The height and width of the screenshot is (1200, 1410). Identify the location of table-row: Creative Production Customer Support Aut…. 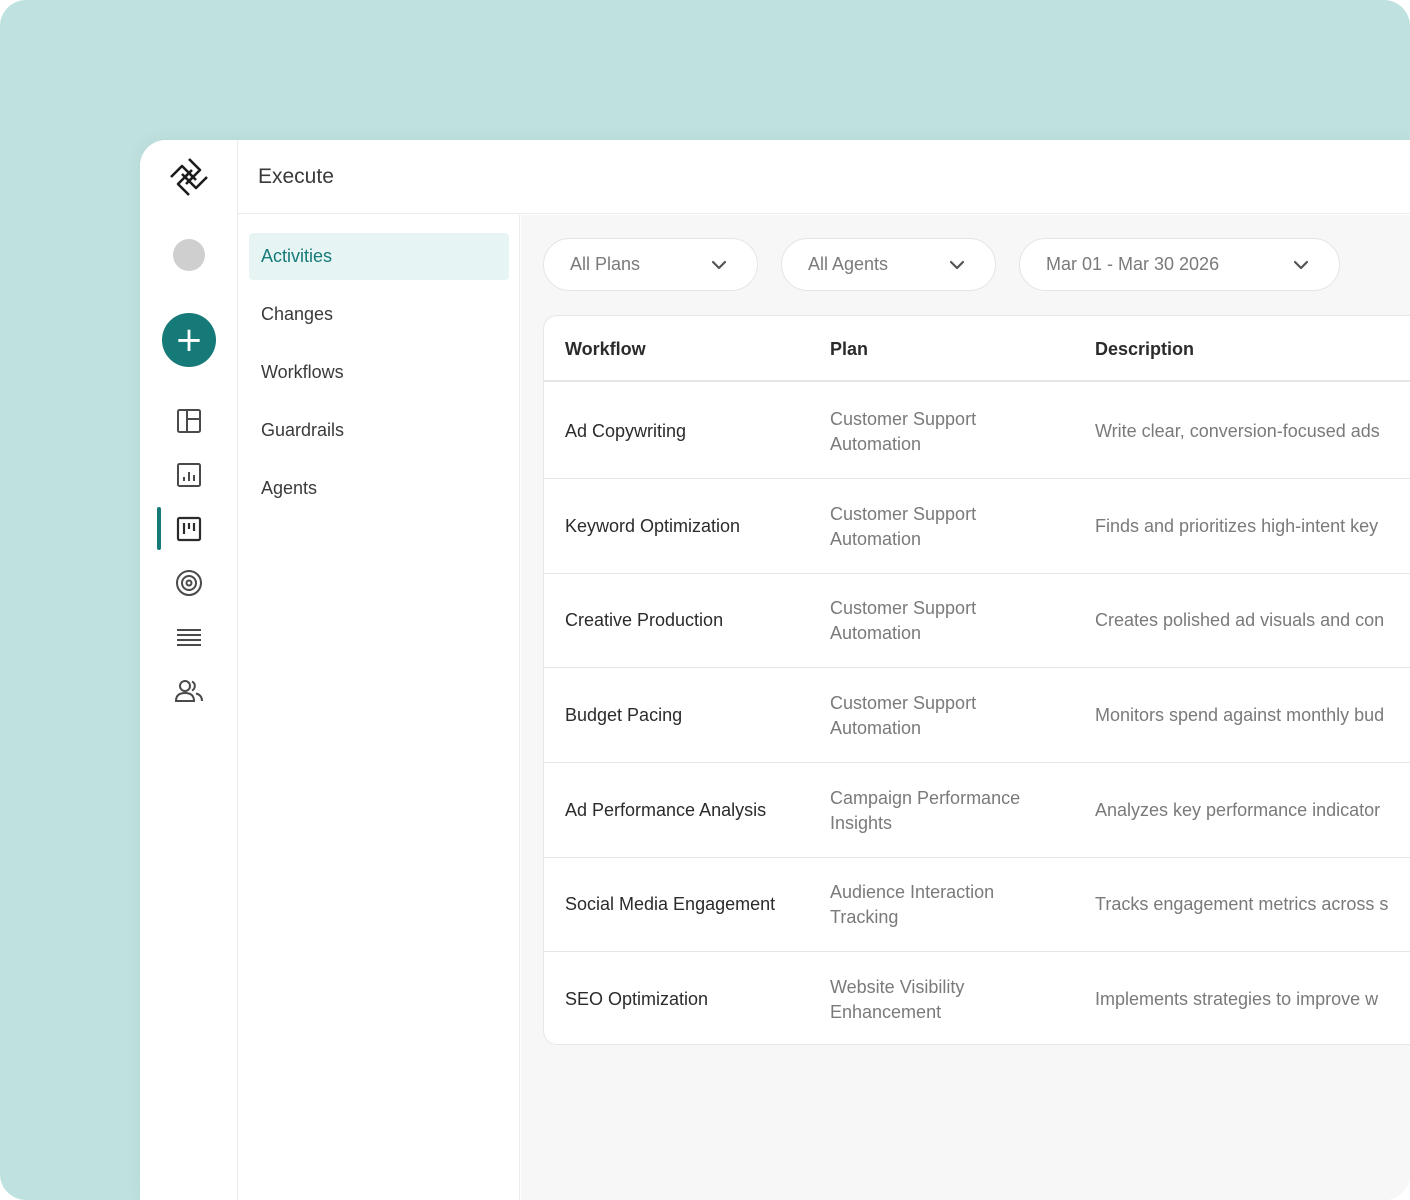
(977, 620).